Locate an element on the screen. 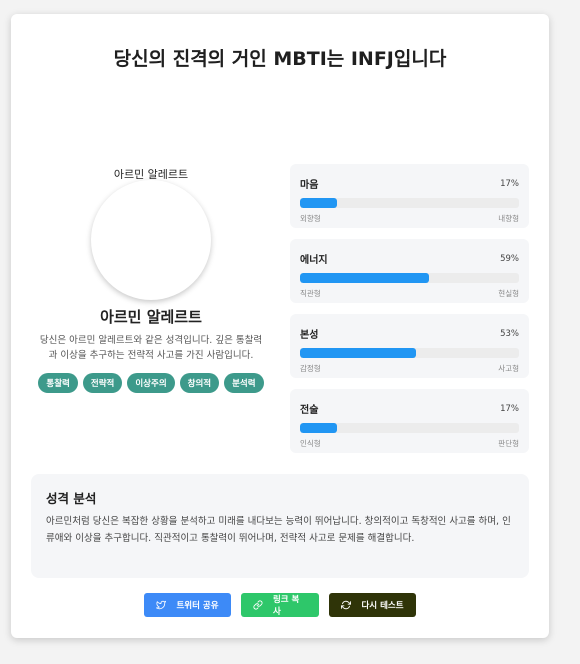 This screenshot has width=580, height=664. trait-left-label: 직관형 is located at coordinates (310, 293).